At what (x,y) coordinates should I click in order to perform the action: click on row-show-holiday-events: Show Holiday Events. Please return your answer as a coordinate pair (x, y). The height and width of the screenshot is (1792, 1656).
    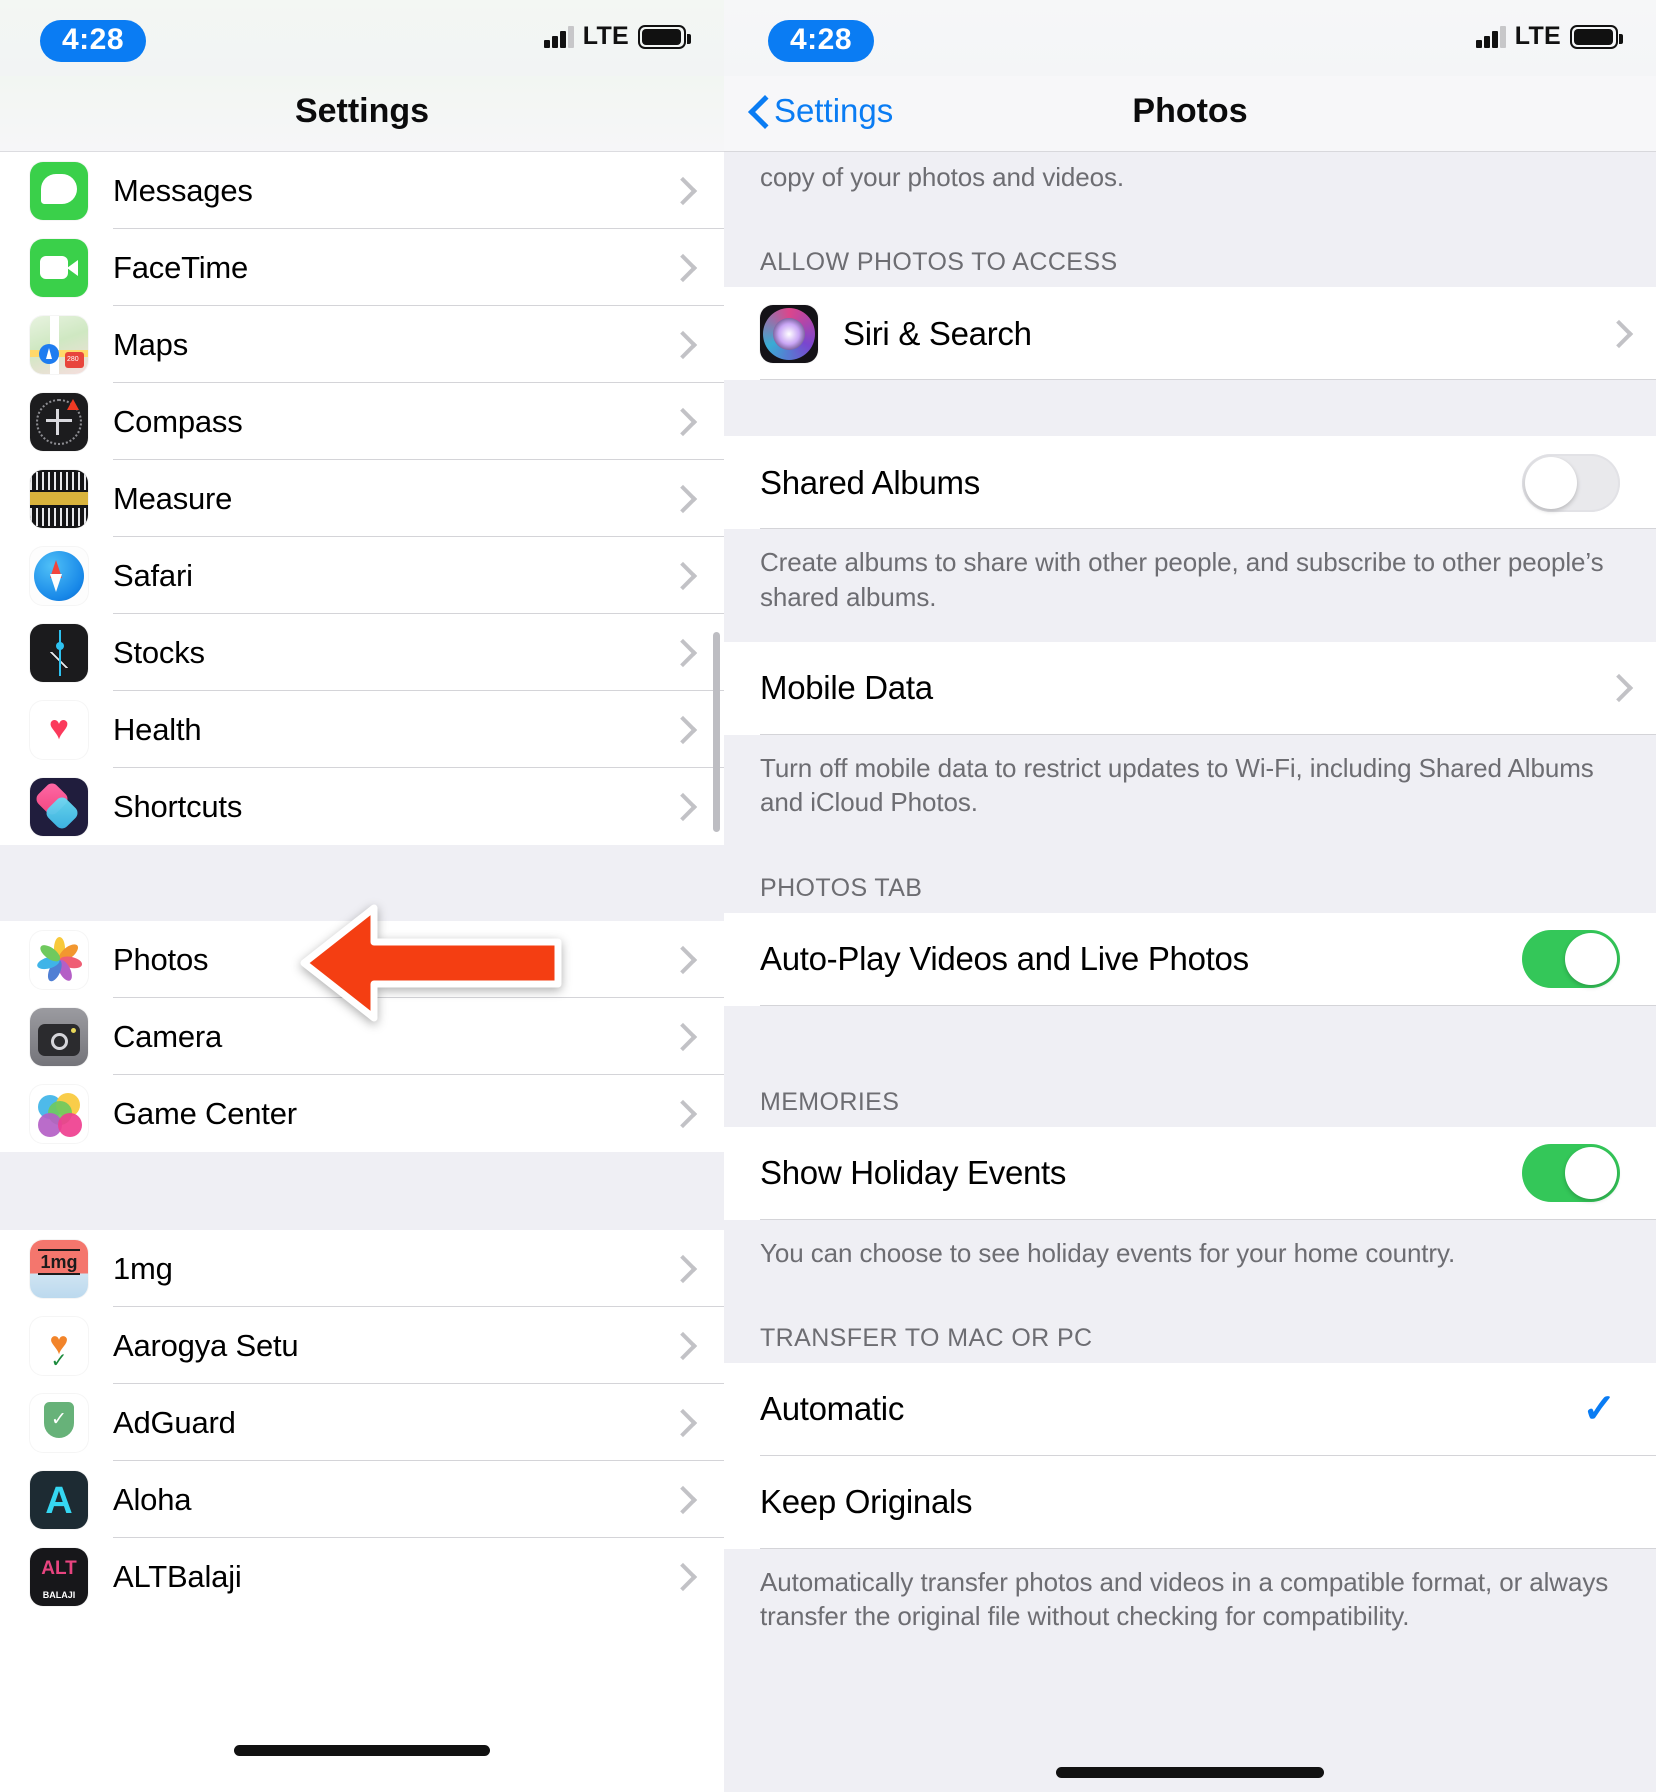
    Looking at the image, I should click on (1190, 1173).